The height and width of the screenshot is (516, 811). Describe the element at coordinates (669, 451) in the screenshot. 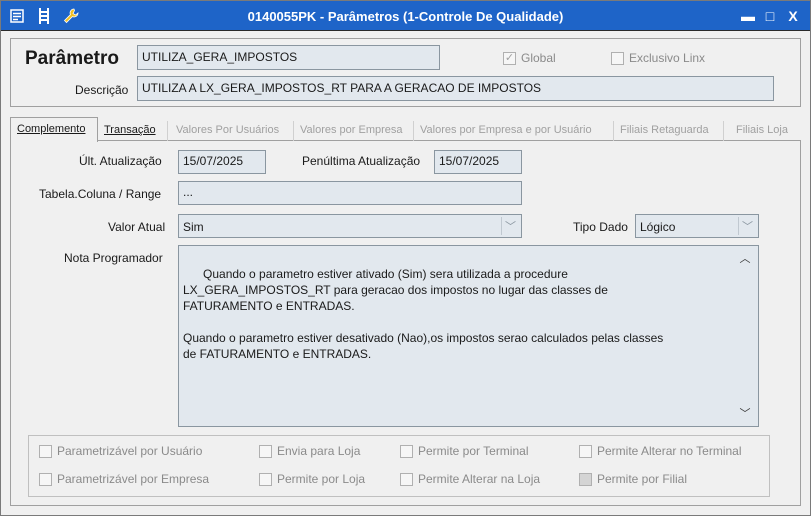

I see `option-label: Permite Alterar no Terminal` at that location.